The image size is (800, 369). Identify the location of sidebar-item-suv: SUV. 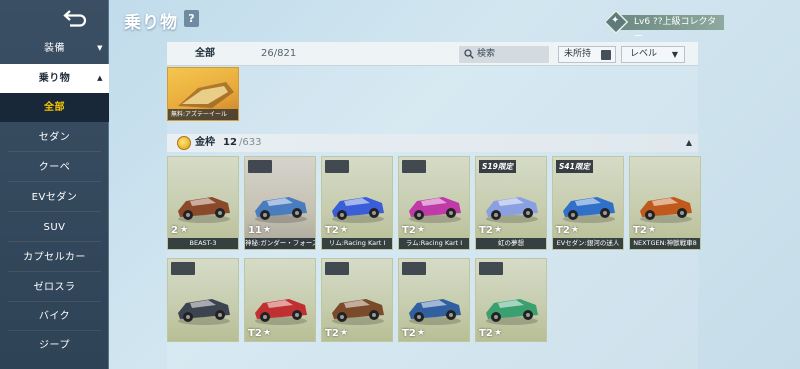
(54, 227).